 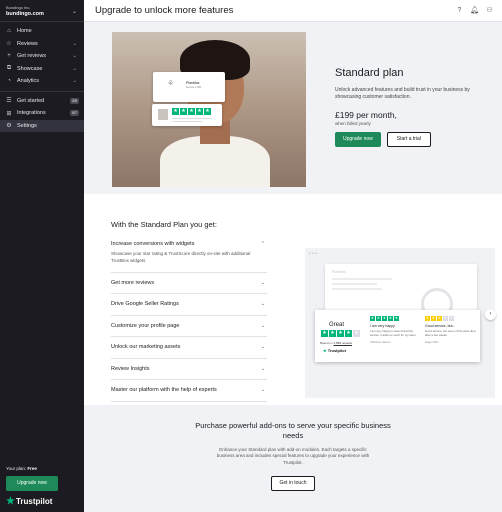 I want to click on hero-photo: ⚘ Plantitus Service 1,883 ★ ★ ★ ★ ★, so click(x=209, y=109).